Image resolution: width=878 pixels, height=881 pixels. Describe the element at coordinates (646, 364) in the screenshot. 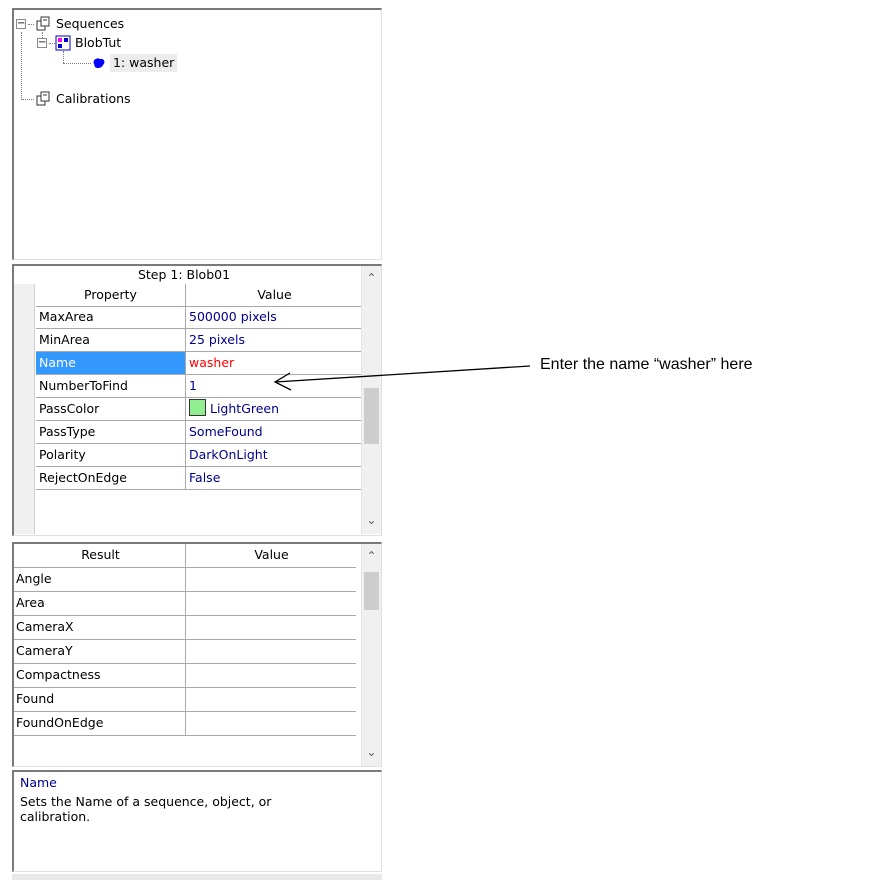

I see `annotation-text: Enter the name “washer” here` at that location.